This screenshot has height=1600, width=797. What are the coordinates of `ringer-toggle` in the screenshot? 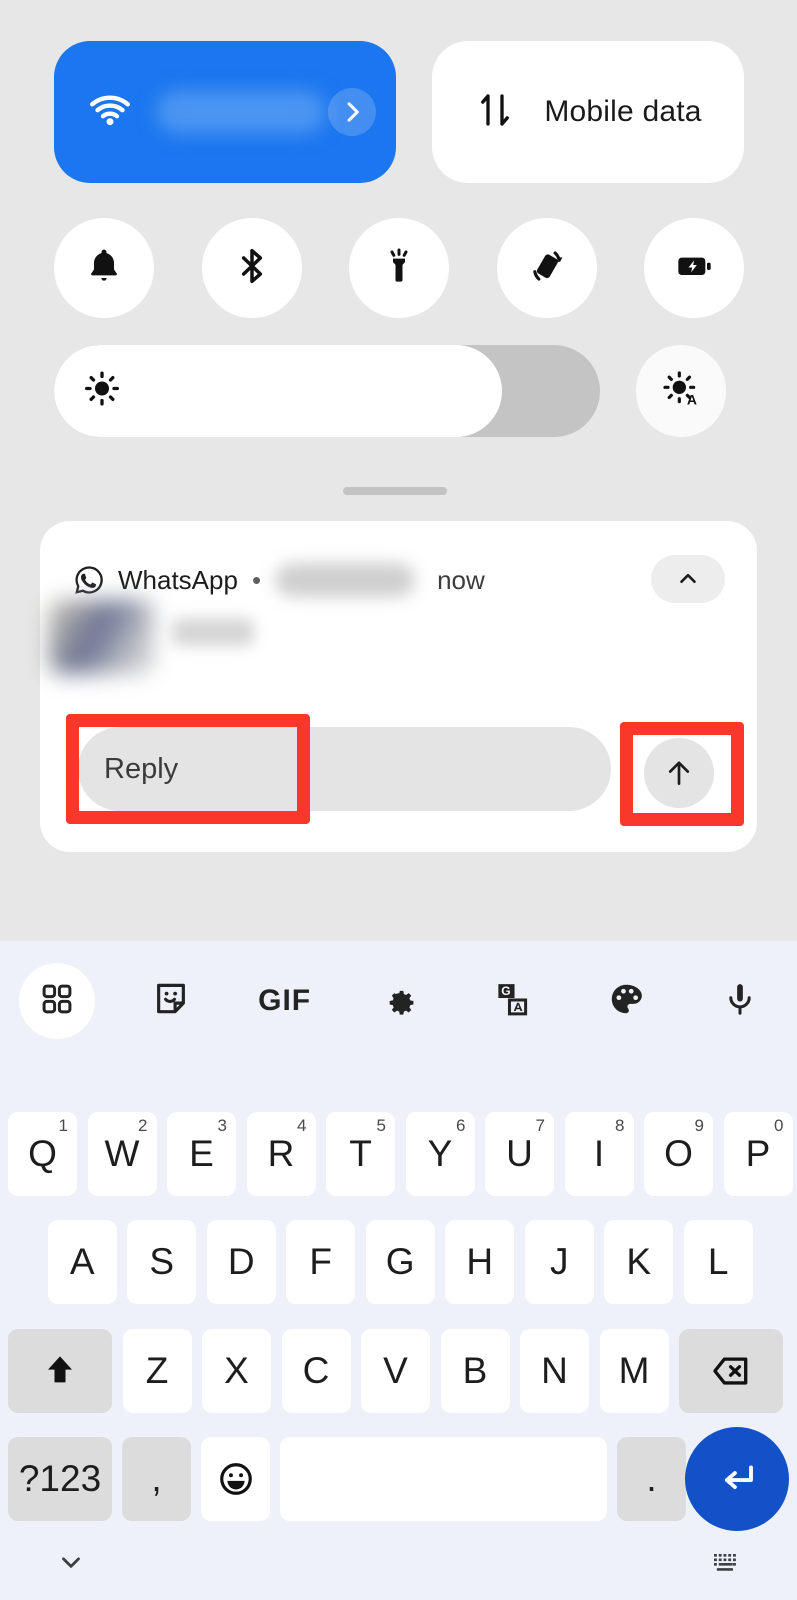 It's located at (104, 268).